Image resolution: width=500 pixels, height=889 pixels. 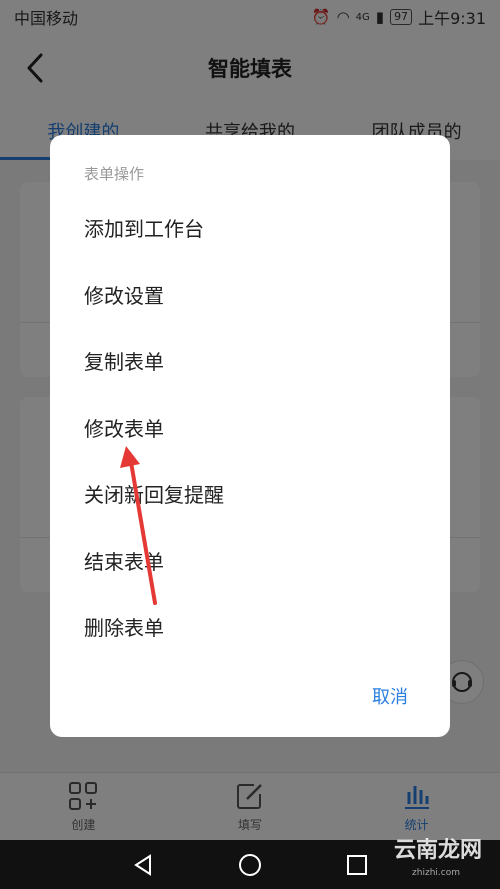 What do you see at coordinates (124, 561) in the screenshot?
I see `menu-item-label: 结束表单` at bounding box center [124, 561].